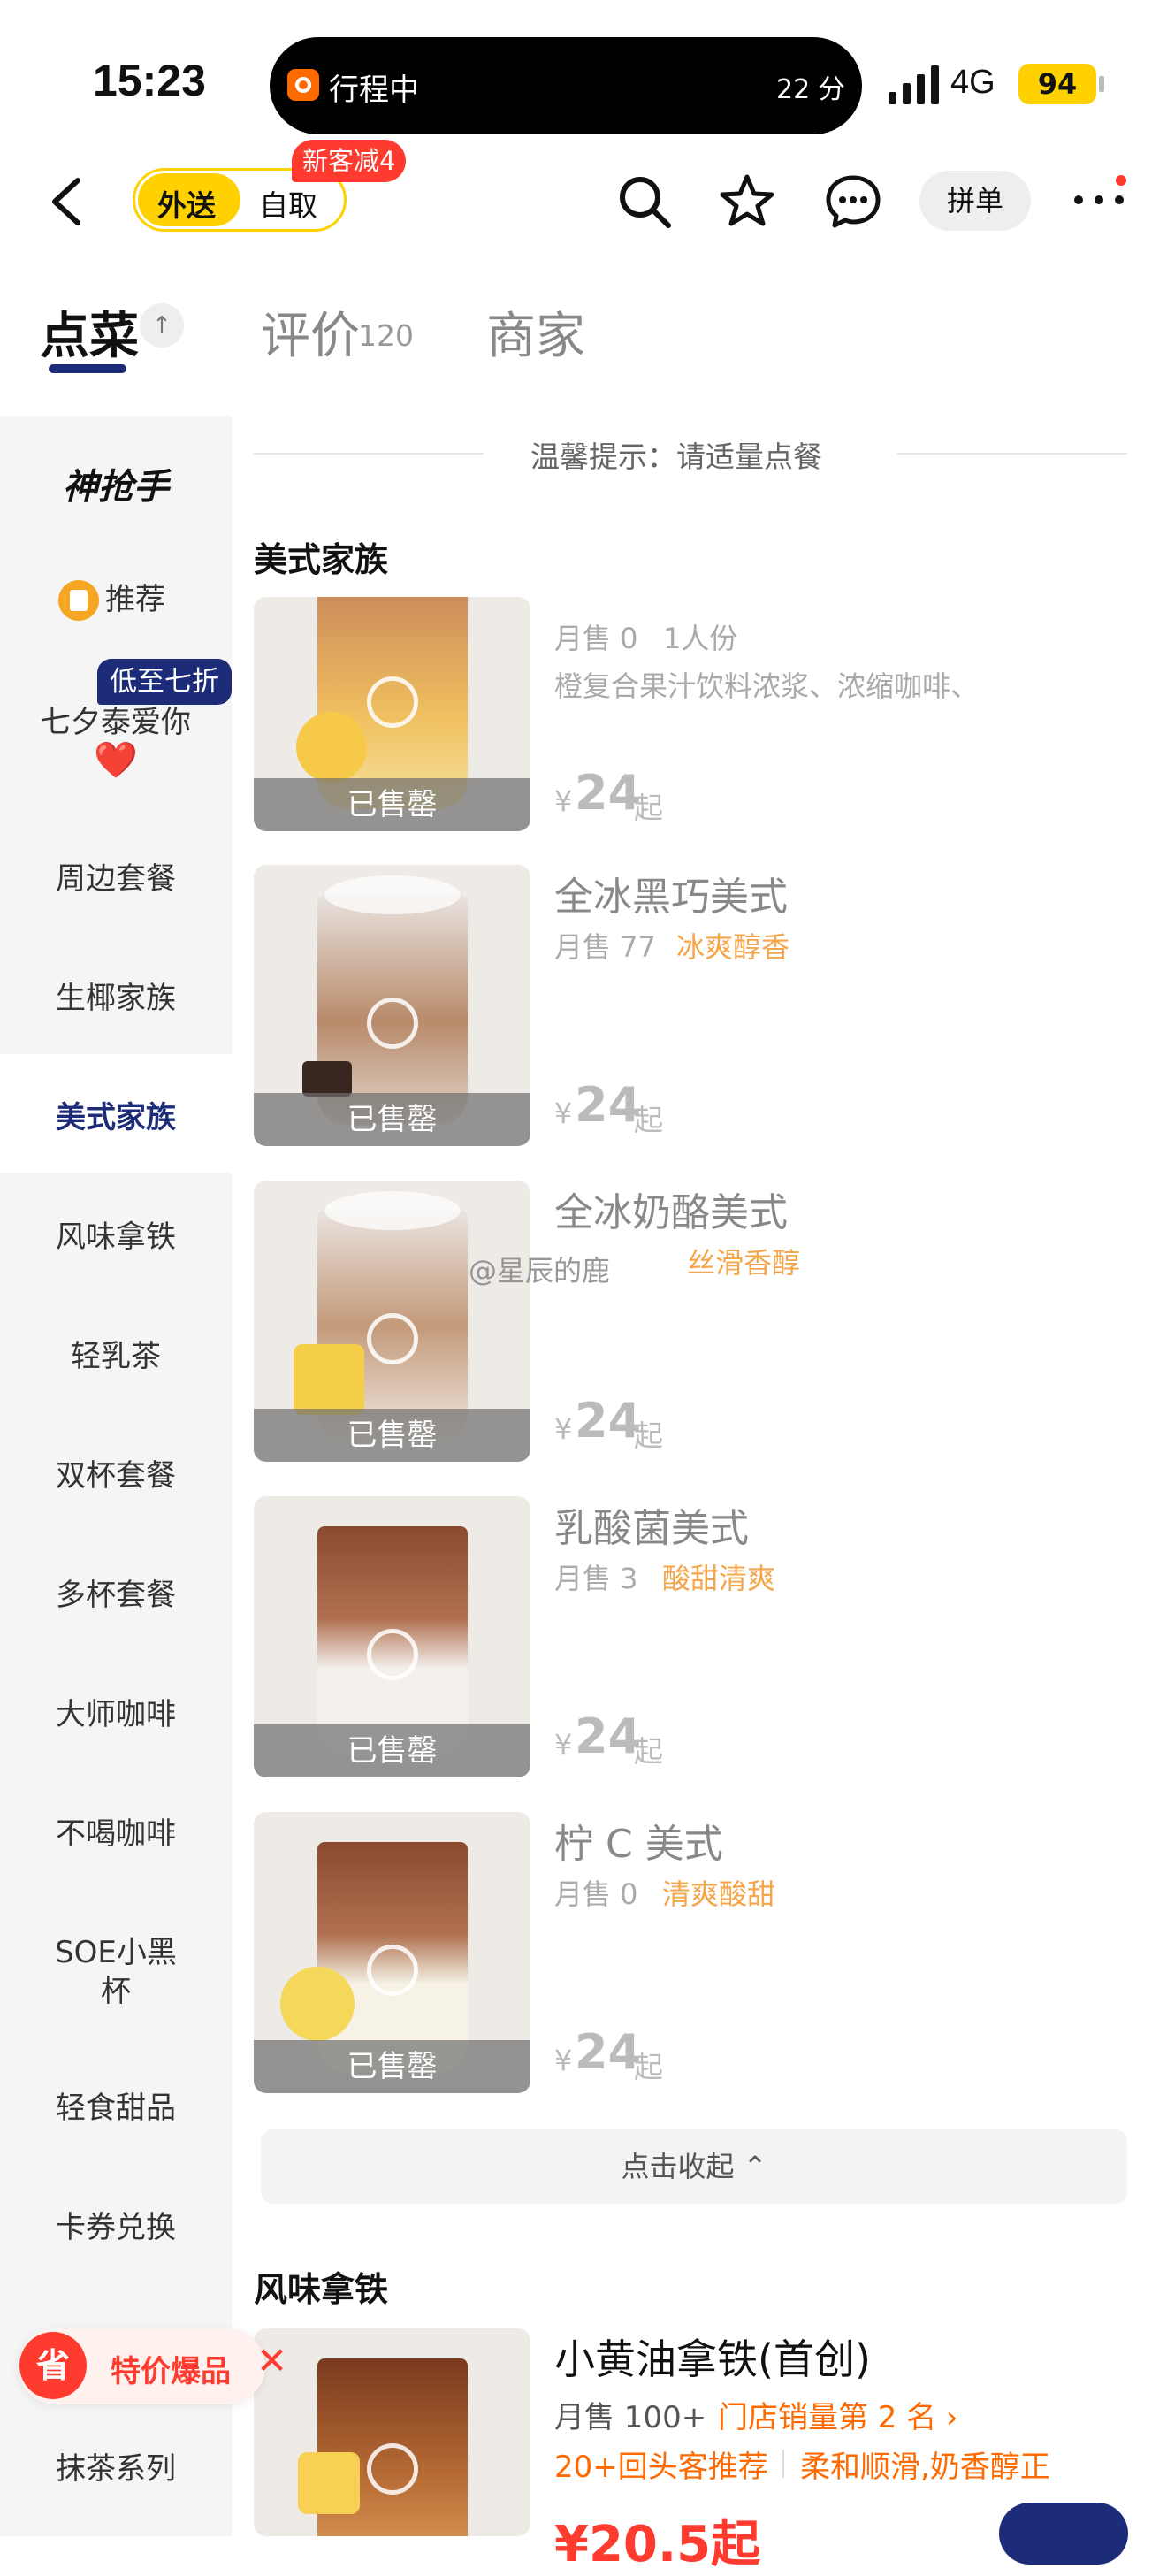 This screenshot has height=2576, width=1167. I want to click on sidebar-item-no-coffee: 不喝咖啡, so click(116, 1835).